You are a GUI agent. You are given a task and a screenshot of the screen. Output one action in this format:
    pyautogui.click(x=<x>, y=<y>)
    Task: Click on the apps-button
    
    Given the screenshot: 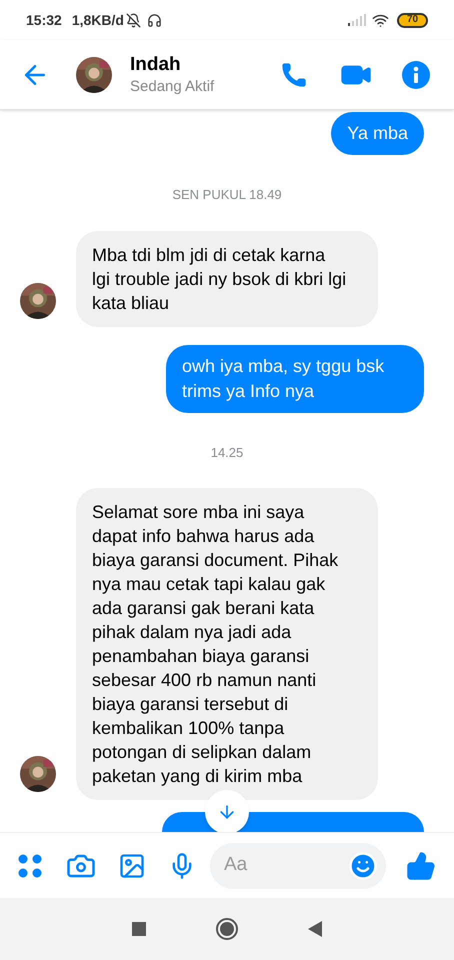 What is the action you would take?
    pyautogui.click(x=30, y=866)
    